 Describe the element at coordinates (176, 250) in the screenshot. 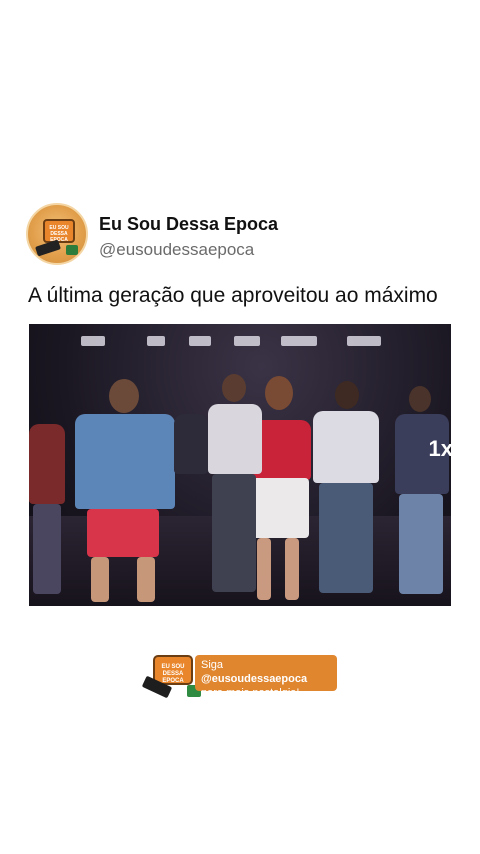

I see `username-handle: @eusoudessaepoca` at that location.